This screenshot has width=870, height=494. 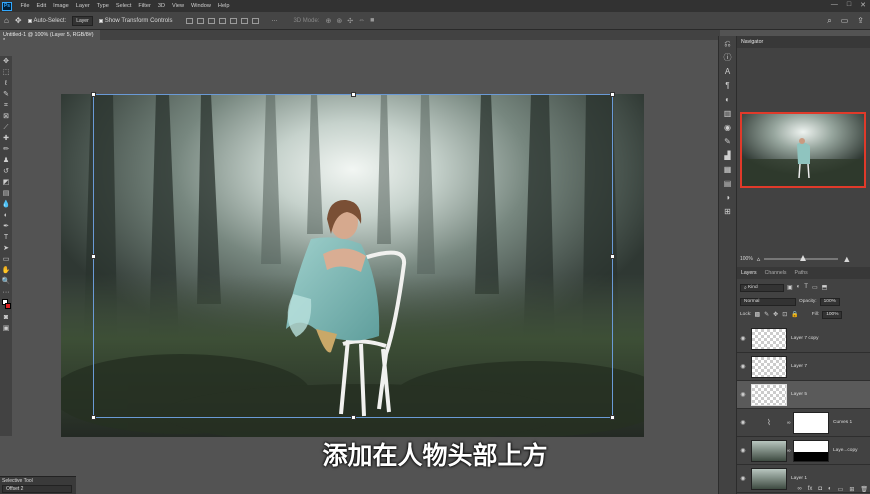 What do you see at coordinates (727, 44) in the screenshot?
I see `history-icon: ⎌` at bounding box center [727, 44].